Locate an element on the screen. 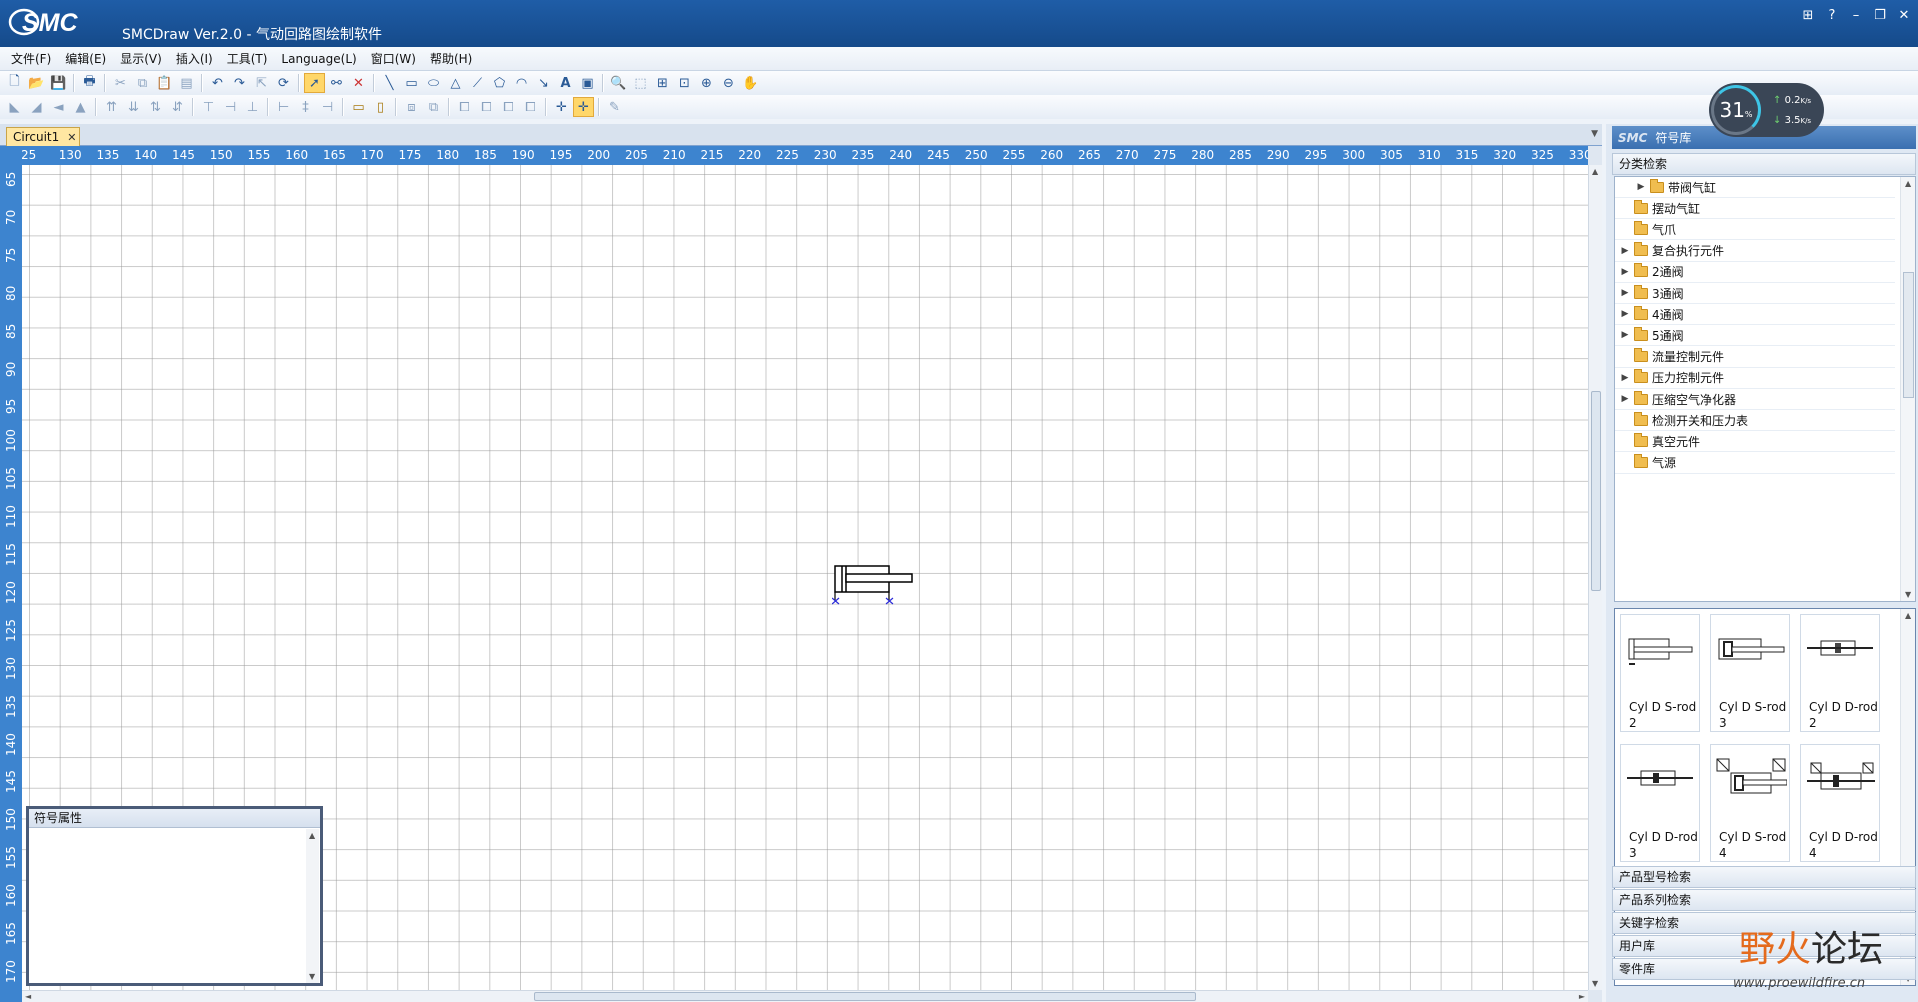 Image resolution: width=1918 pixels, height=1002 pixels. tree-item: ▶ 压缩空气净化器 is located at coordinates (1755, 399).